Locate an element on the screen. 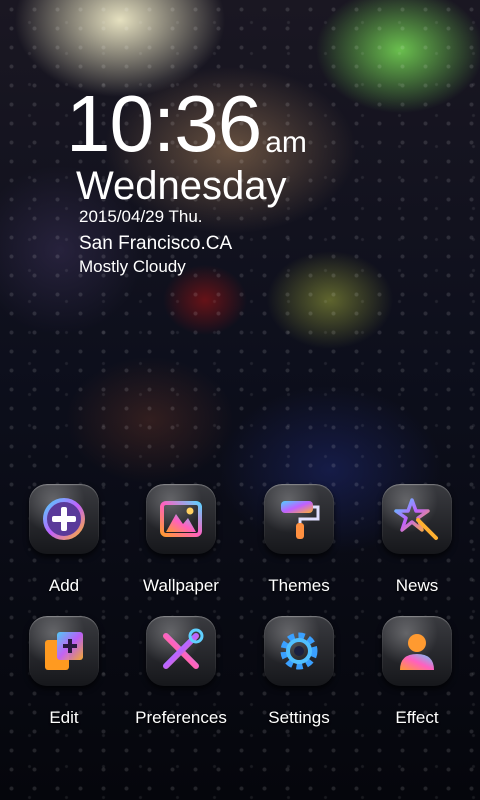 This screenshot has height=800, width=480. paint-roller-icon is located at coordinates (300, 520).